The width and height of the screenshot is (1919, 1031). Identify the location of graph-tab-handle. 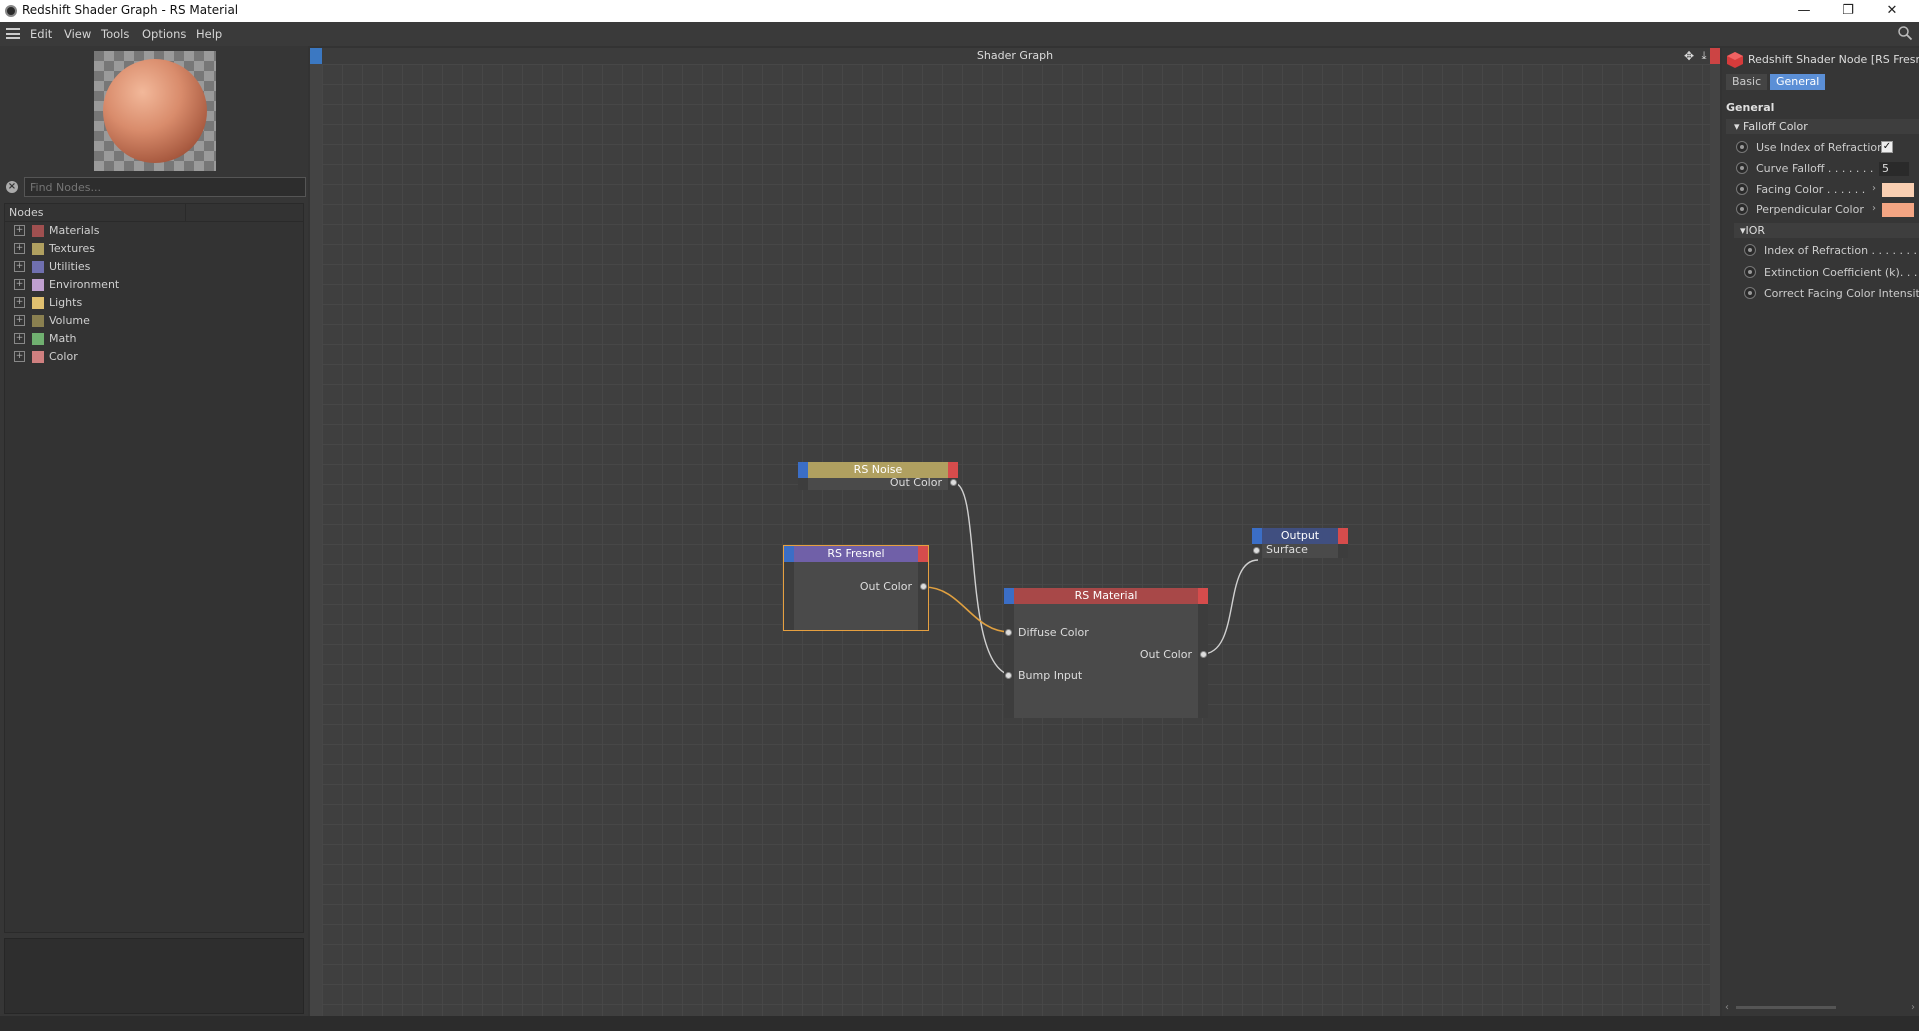
(316, 56).